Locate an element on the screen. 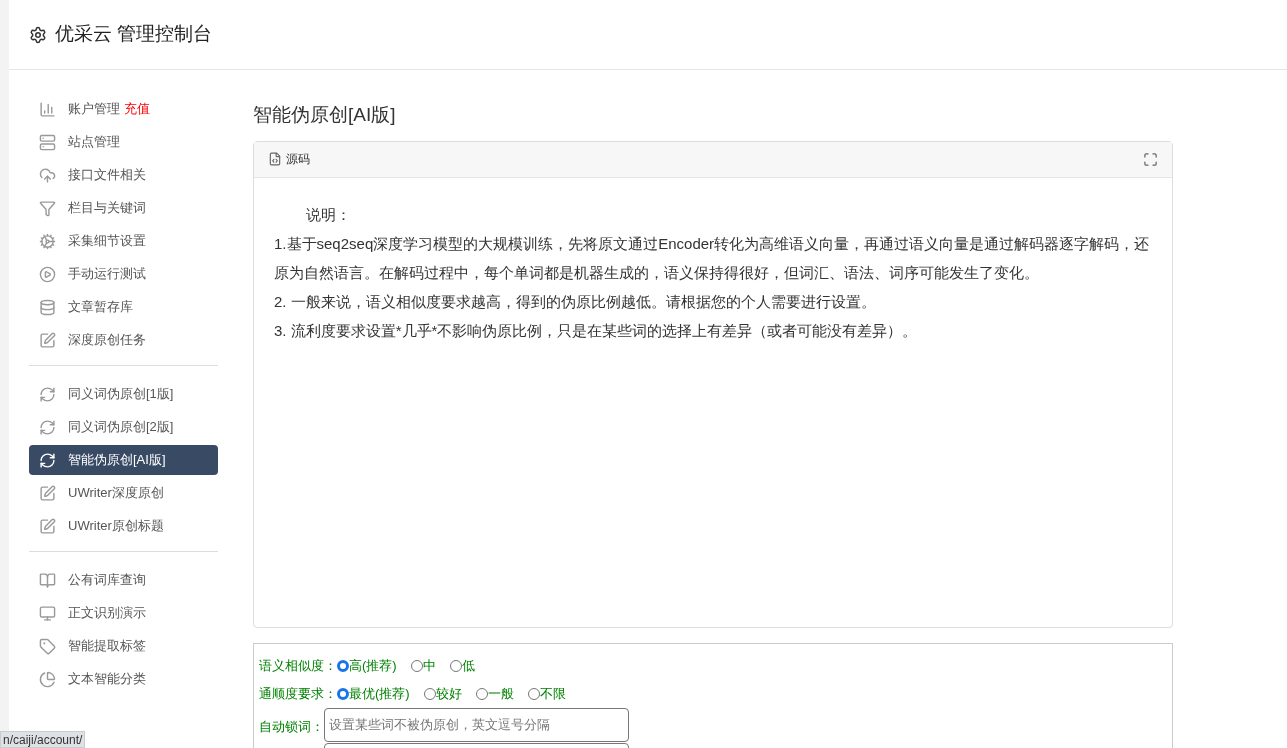 The width and height of the screenshot is (1287, 748). sidebar-item: 账户管理 充值 is located at coordinates (123, 109).